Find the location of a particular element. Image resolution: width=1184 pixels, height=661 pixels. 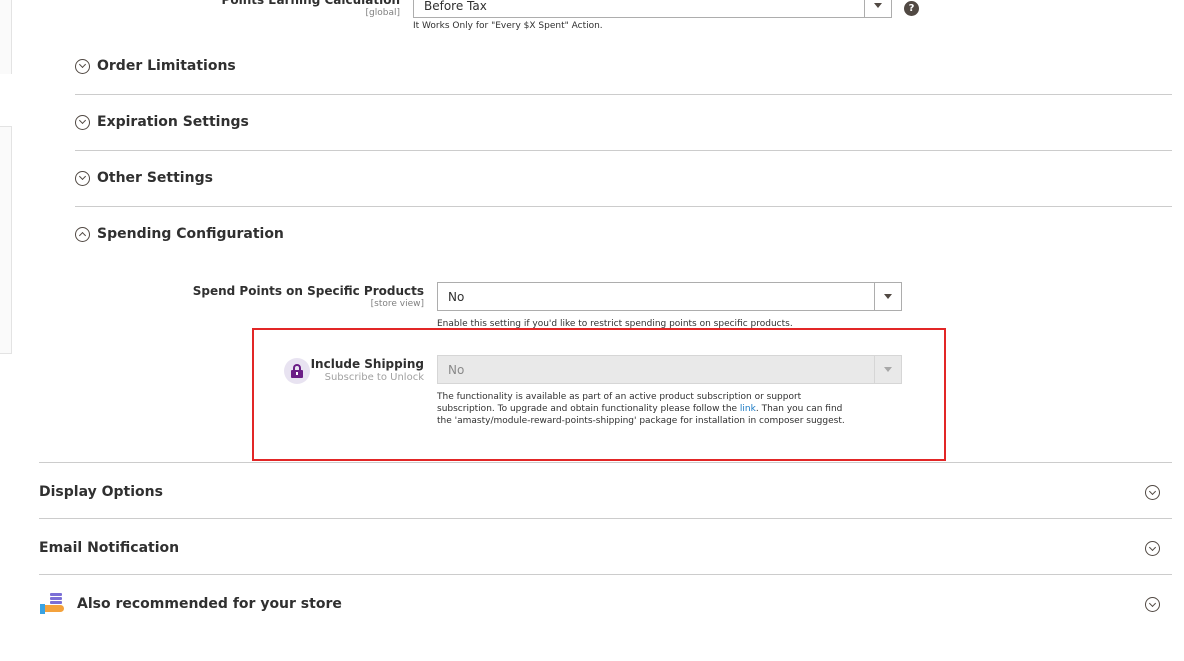

include-shipping-select: No is located at coordinates (669, 369).